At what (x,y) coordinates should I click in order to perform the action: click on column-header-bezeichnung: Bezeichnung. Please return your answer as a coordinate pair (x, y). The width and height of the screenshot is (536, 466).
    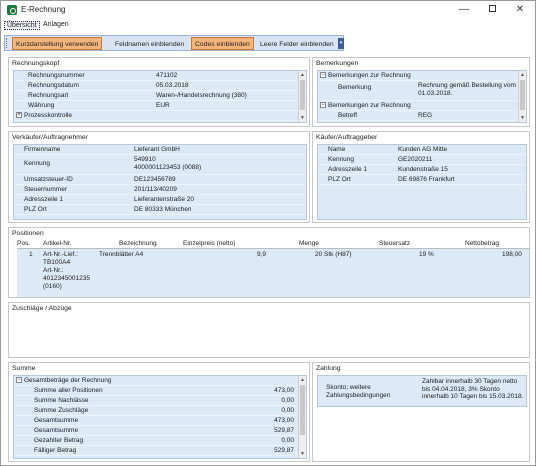
    Looking at the image, I should click on (138, 243).